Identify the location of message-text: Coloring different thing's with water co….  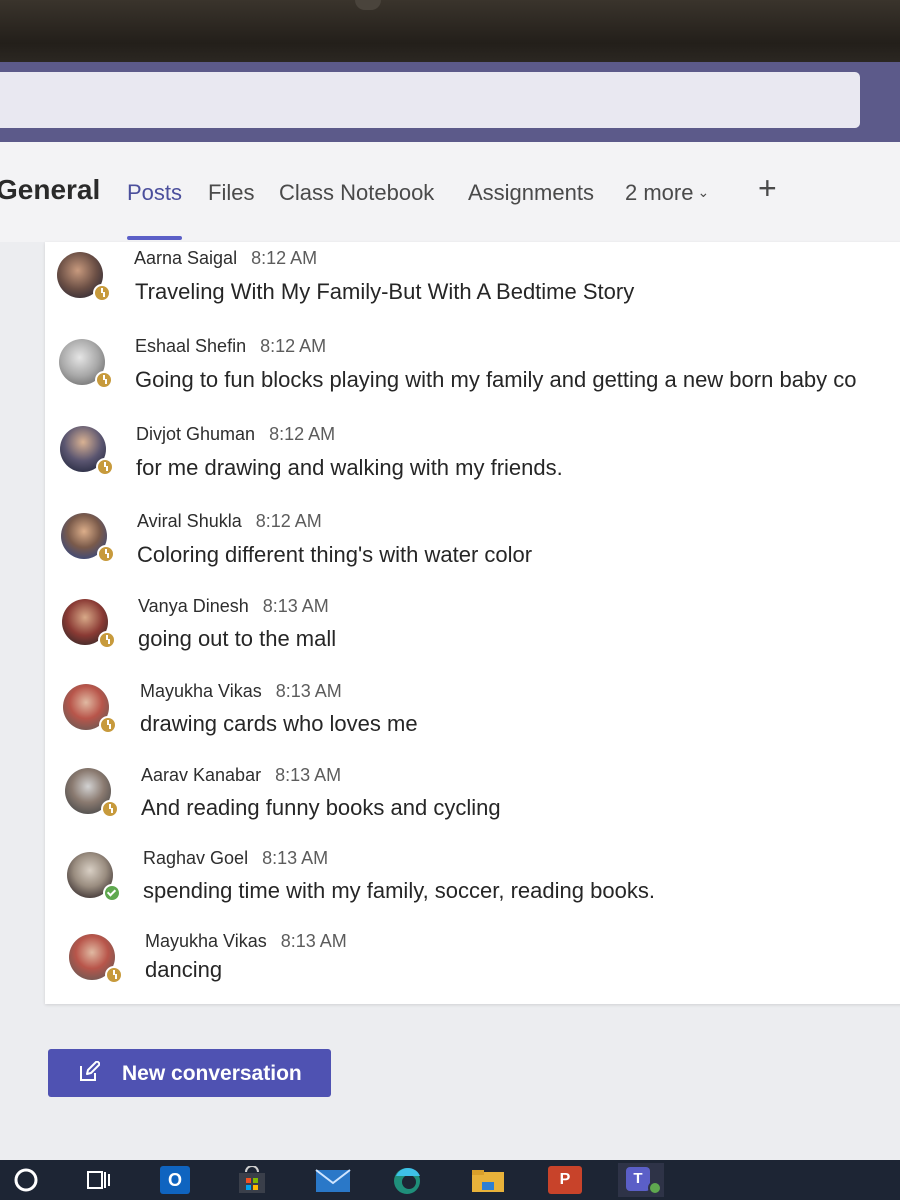
(335, 554).